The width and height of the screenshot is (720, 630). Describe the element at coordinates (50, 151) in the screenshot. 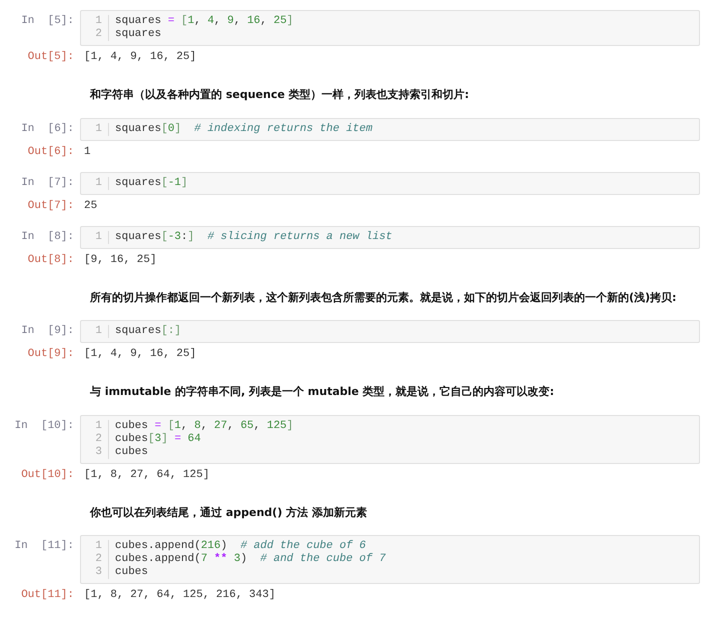

I see `output-prompt: Out[6]:` at that location.